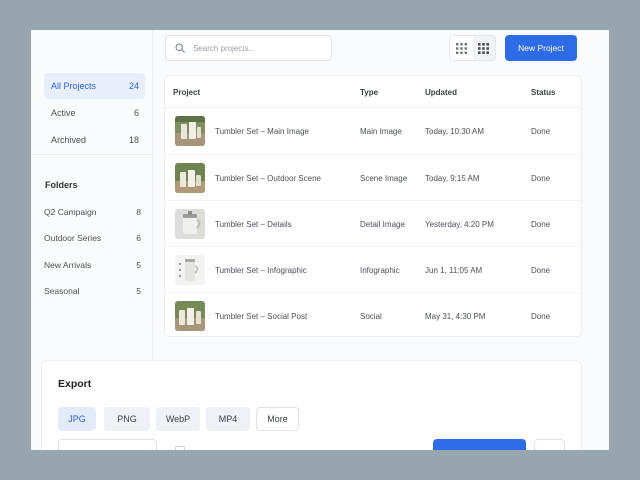  I want to click on project-name: Tumbler Set – Main Image, so click(262, 131).